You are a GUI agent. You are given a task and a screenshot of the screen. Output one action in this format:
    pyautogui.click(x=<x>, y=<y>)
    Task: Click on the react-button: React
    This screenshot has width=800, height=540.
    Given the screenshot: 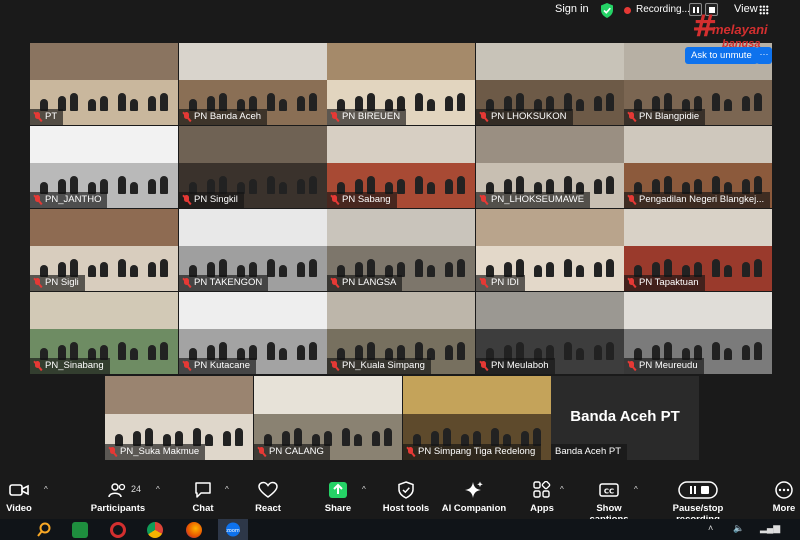 What is the action you would take?
    pyautogui.click(x=268, y=496)
    